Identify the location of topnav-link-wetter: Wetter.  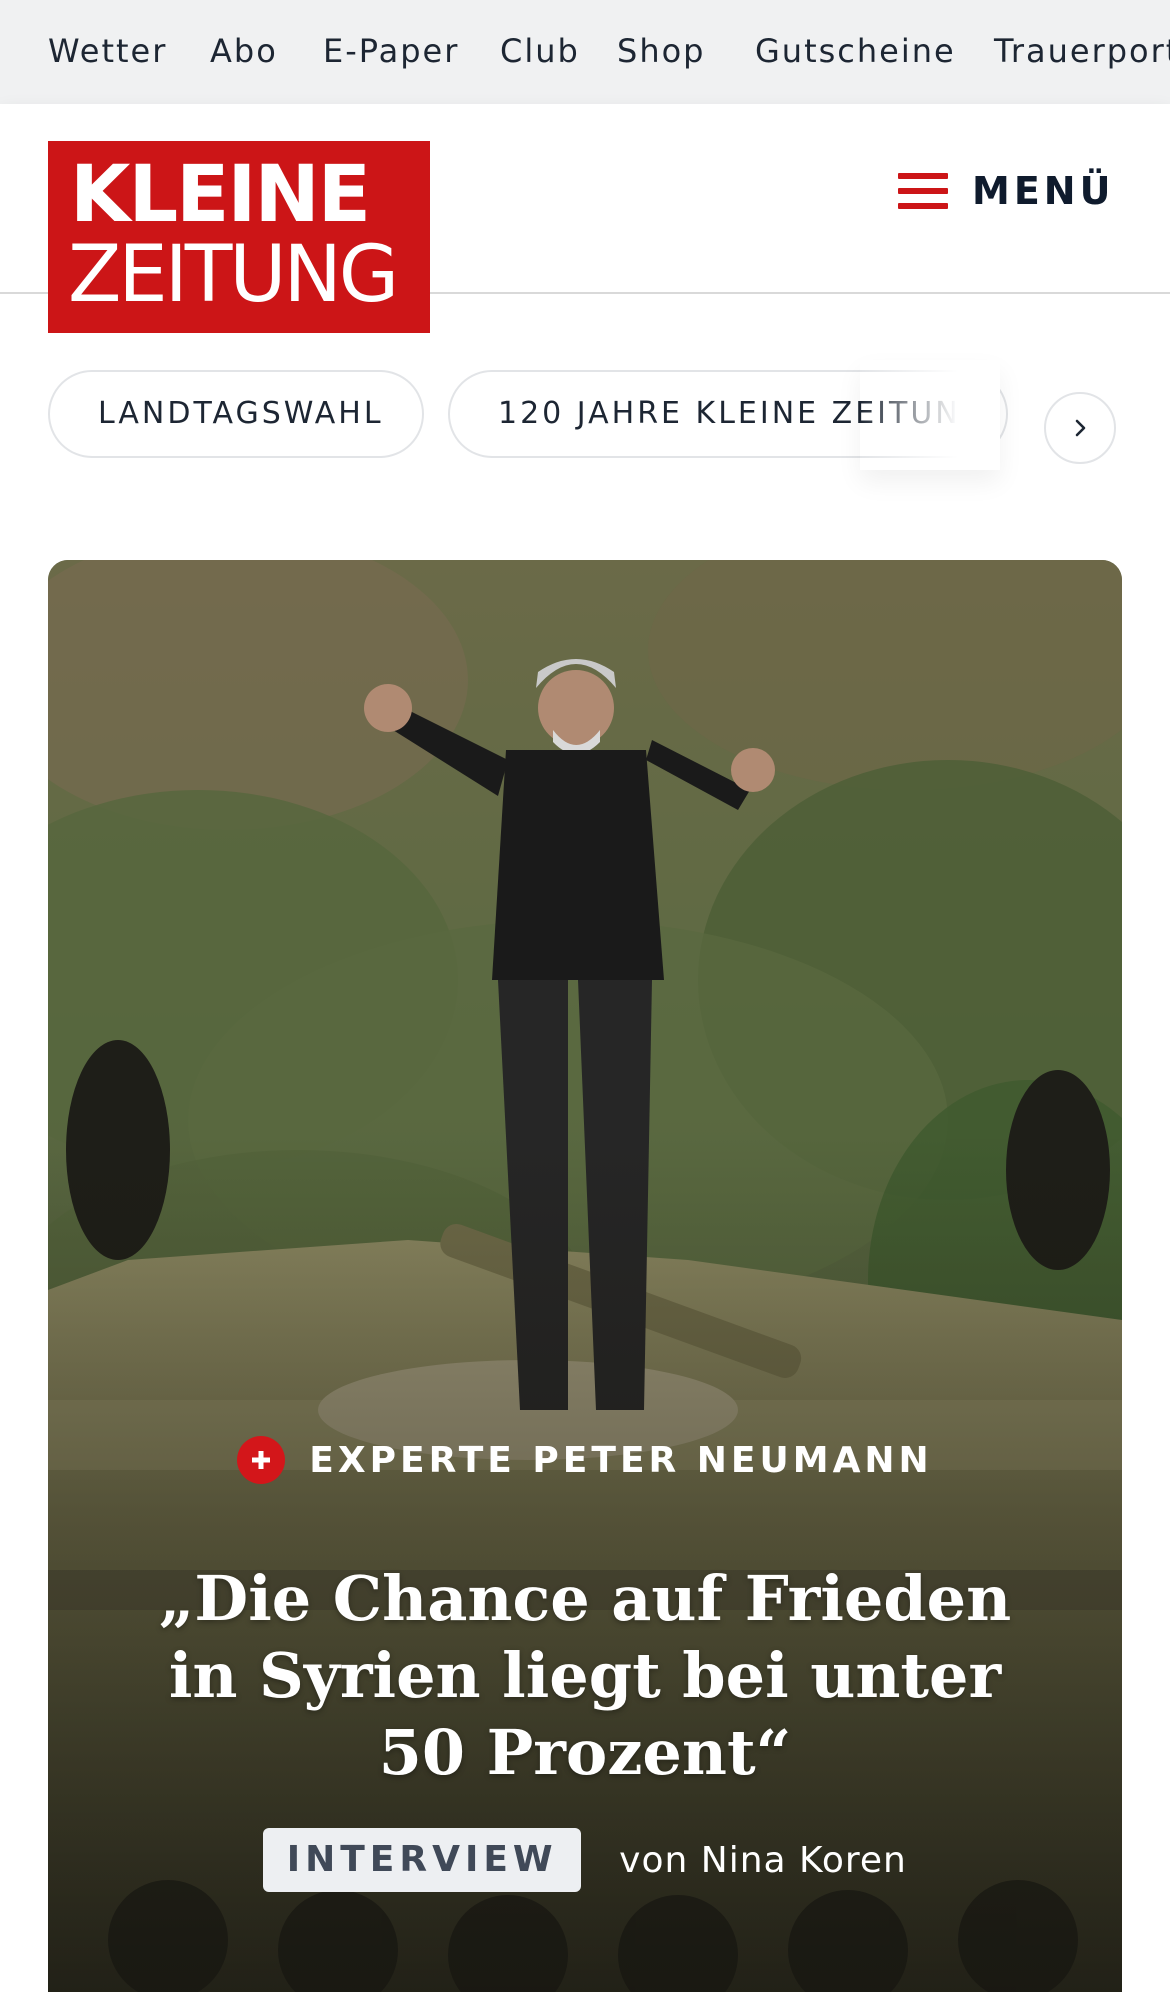
(107, 51).